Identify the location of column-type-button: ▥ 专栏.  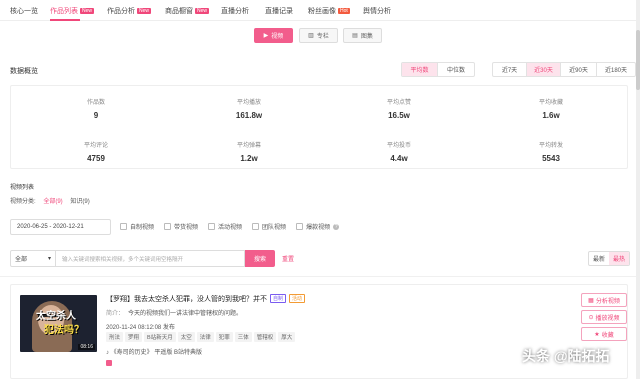
(318, 35).